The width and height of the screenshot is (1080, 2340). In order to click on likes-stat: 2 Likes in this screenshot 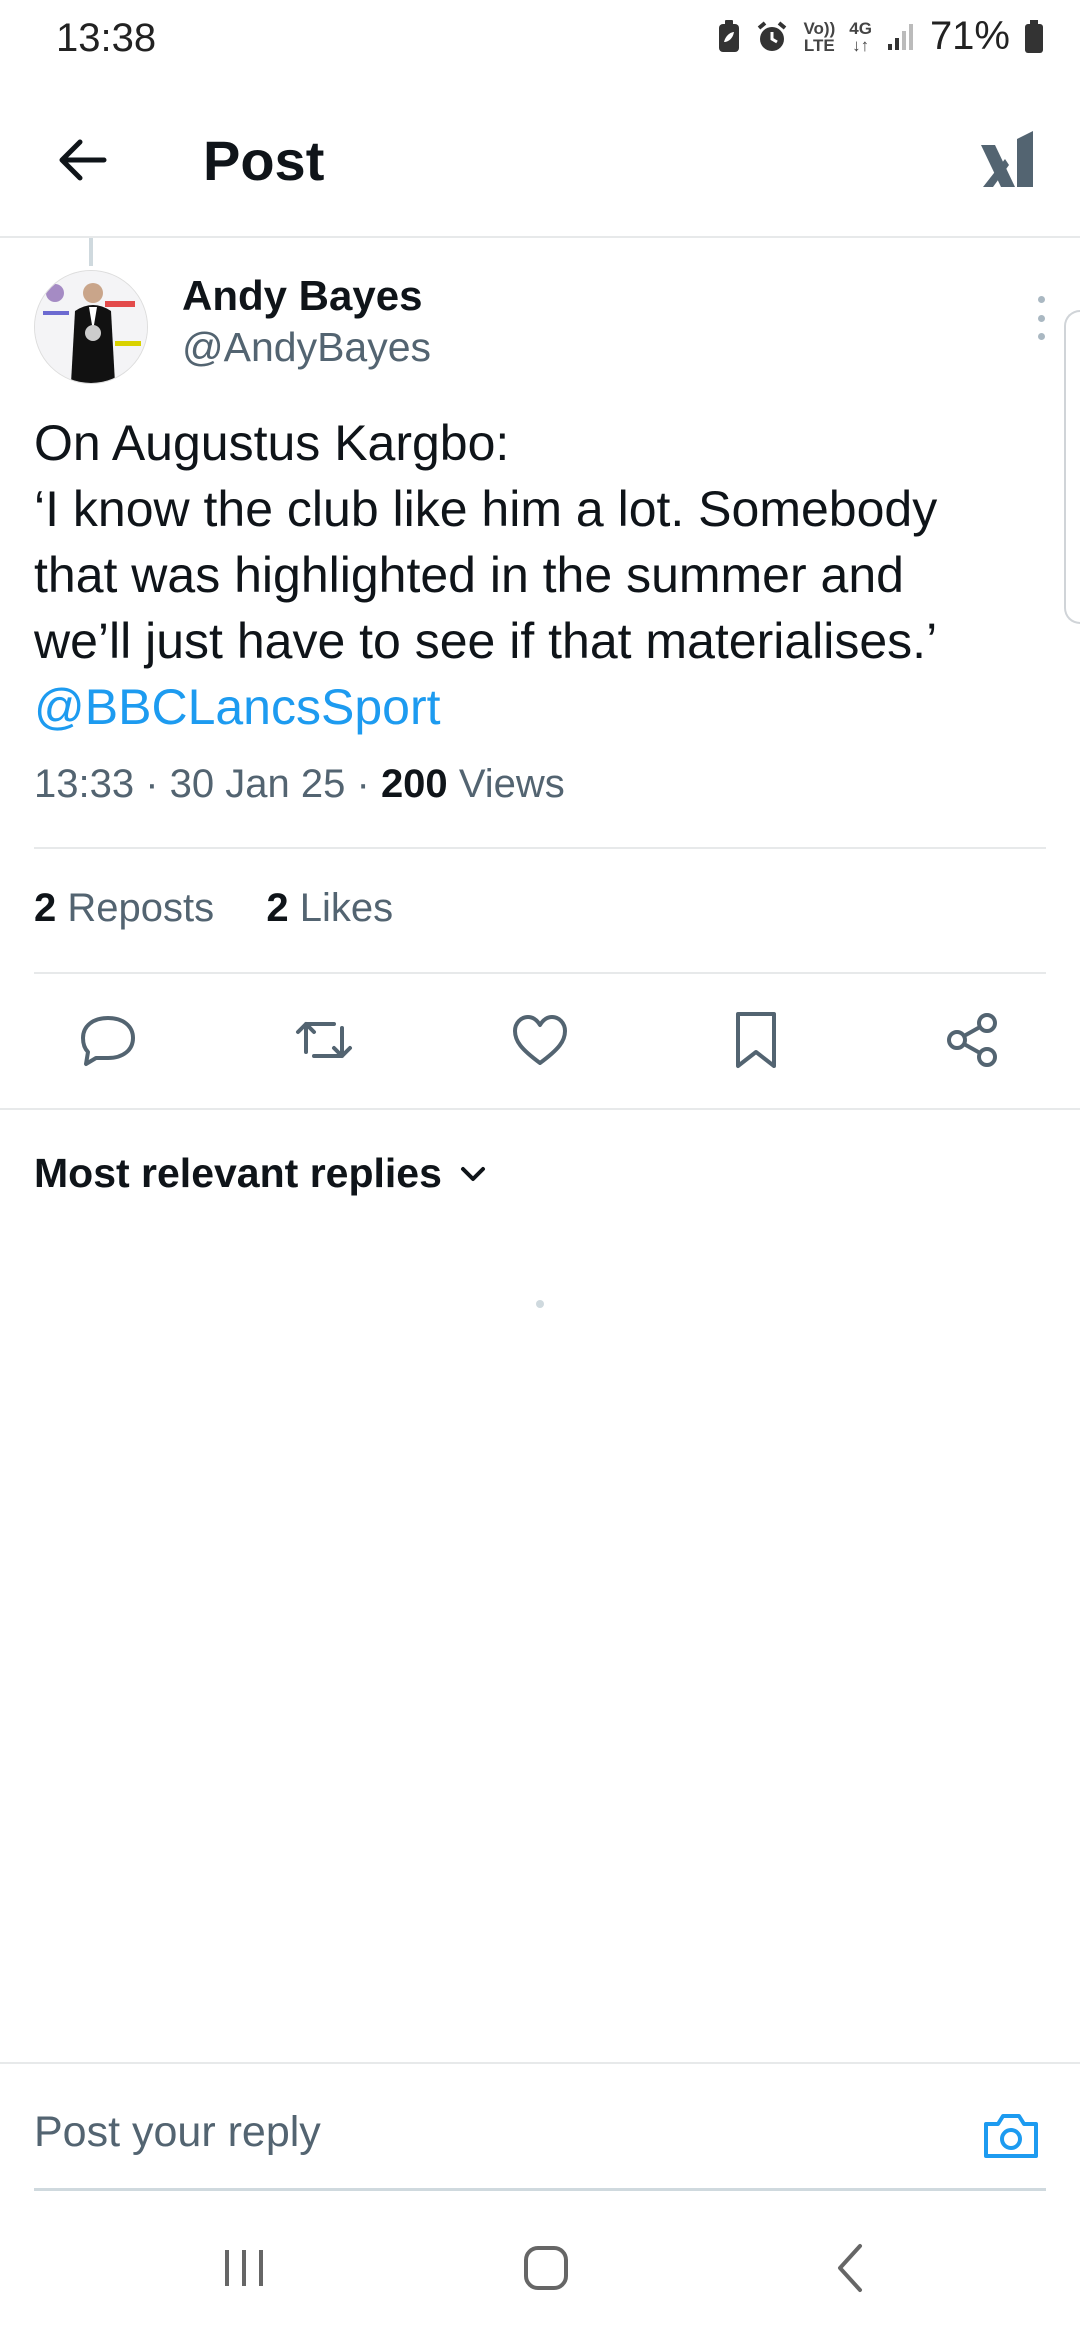, I will do `click(329, 908)`.